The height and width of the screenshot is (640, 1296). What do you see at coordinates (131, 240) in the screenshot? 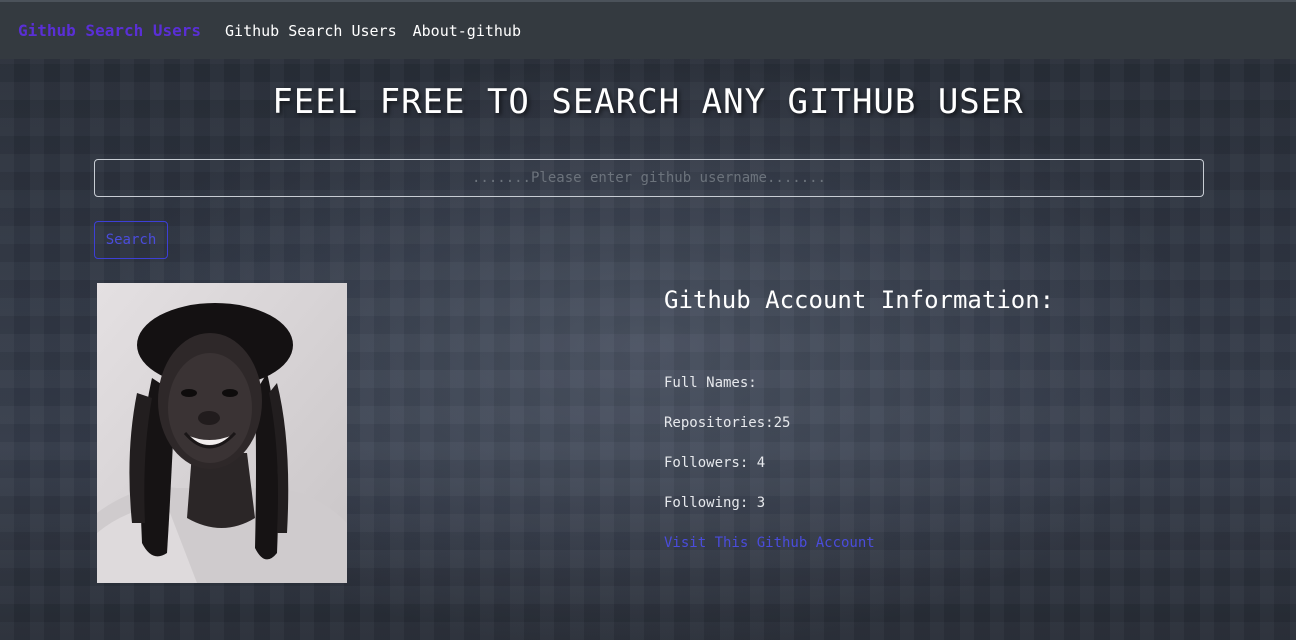
I see `search-button: Search` at bounding box center [131, 240].